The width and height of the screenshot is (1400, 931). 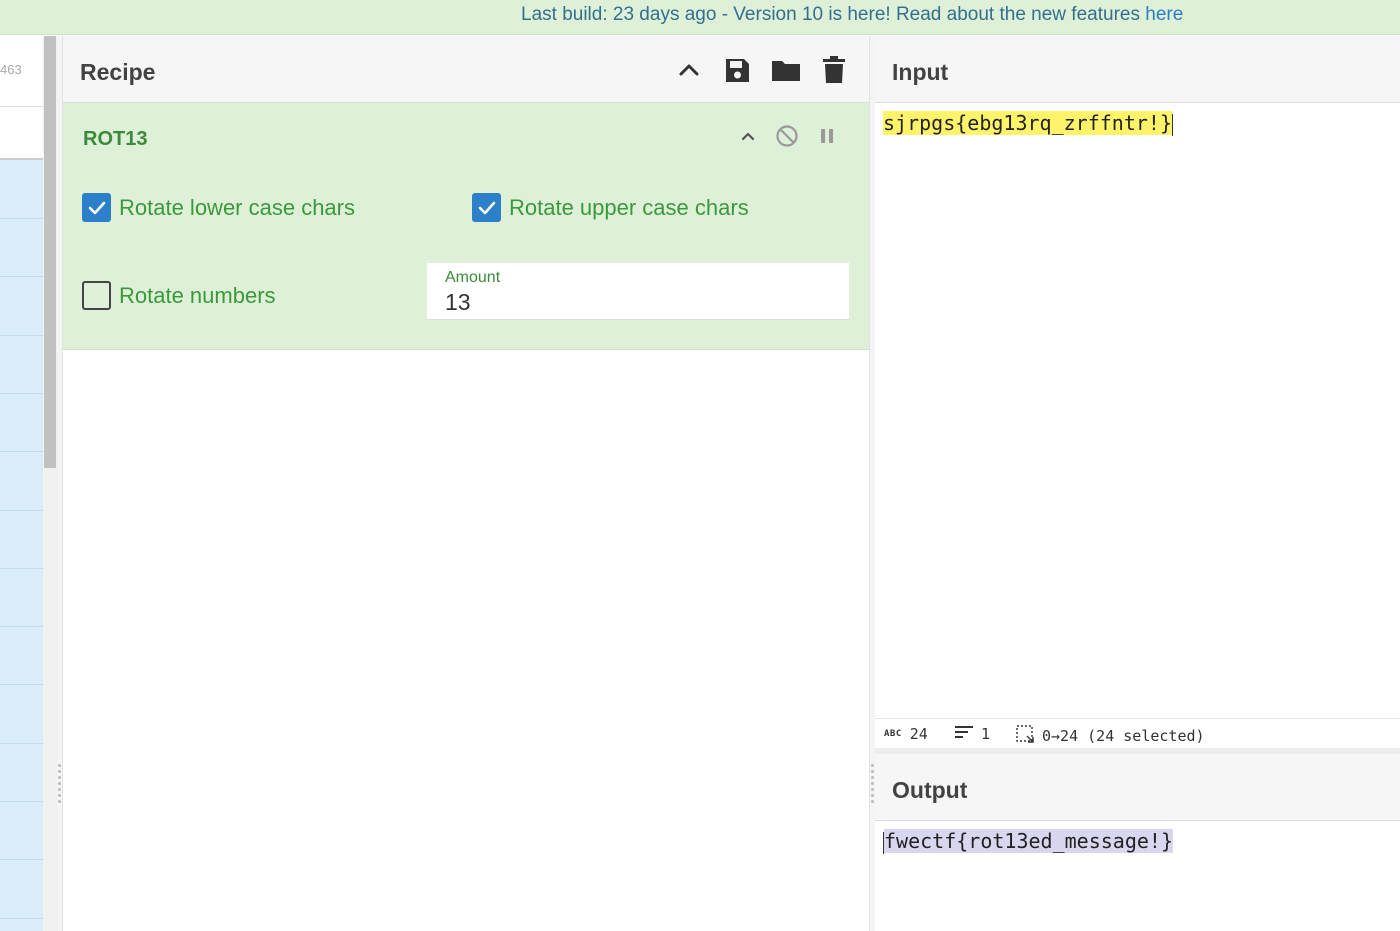 What do you see at coordinates (50, 483) in the screenshot?
I see `operations-scrollbar` at bounding box center [50, 483].